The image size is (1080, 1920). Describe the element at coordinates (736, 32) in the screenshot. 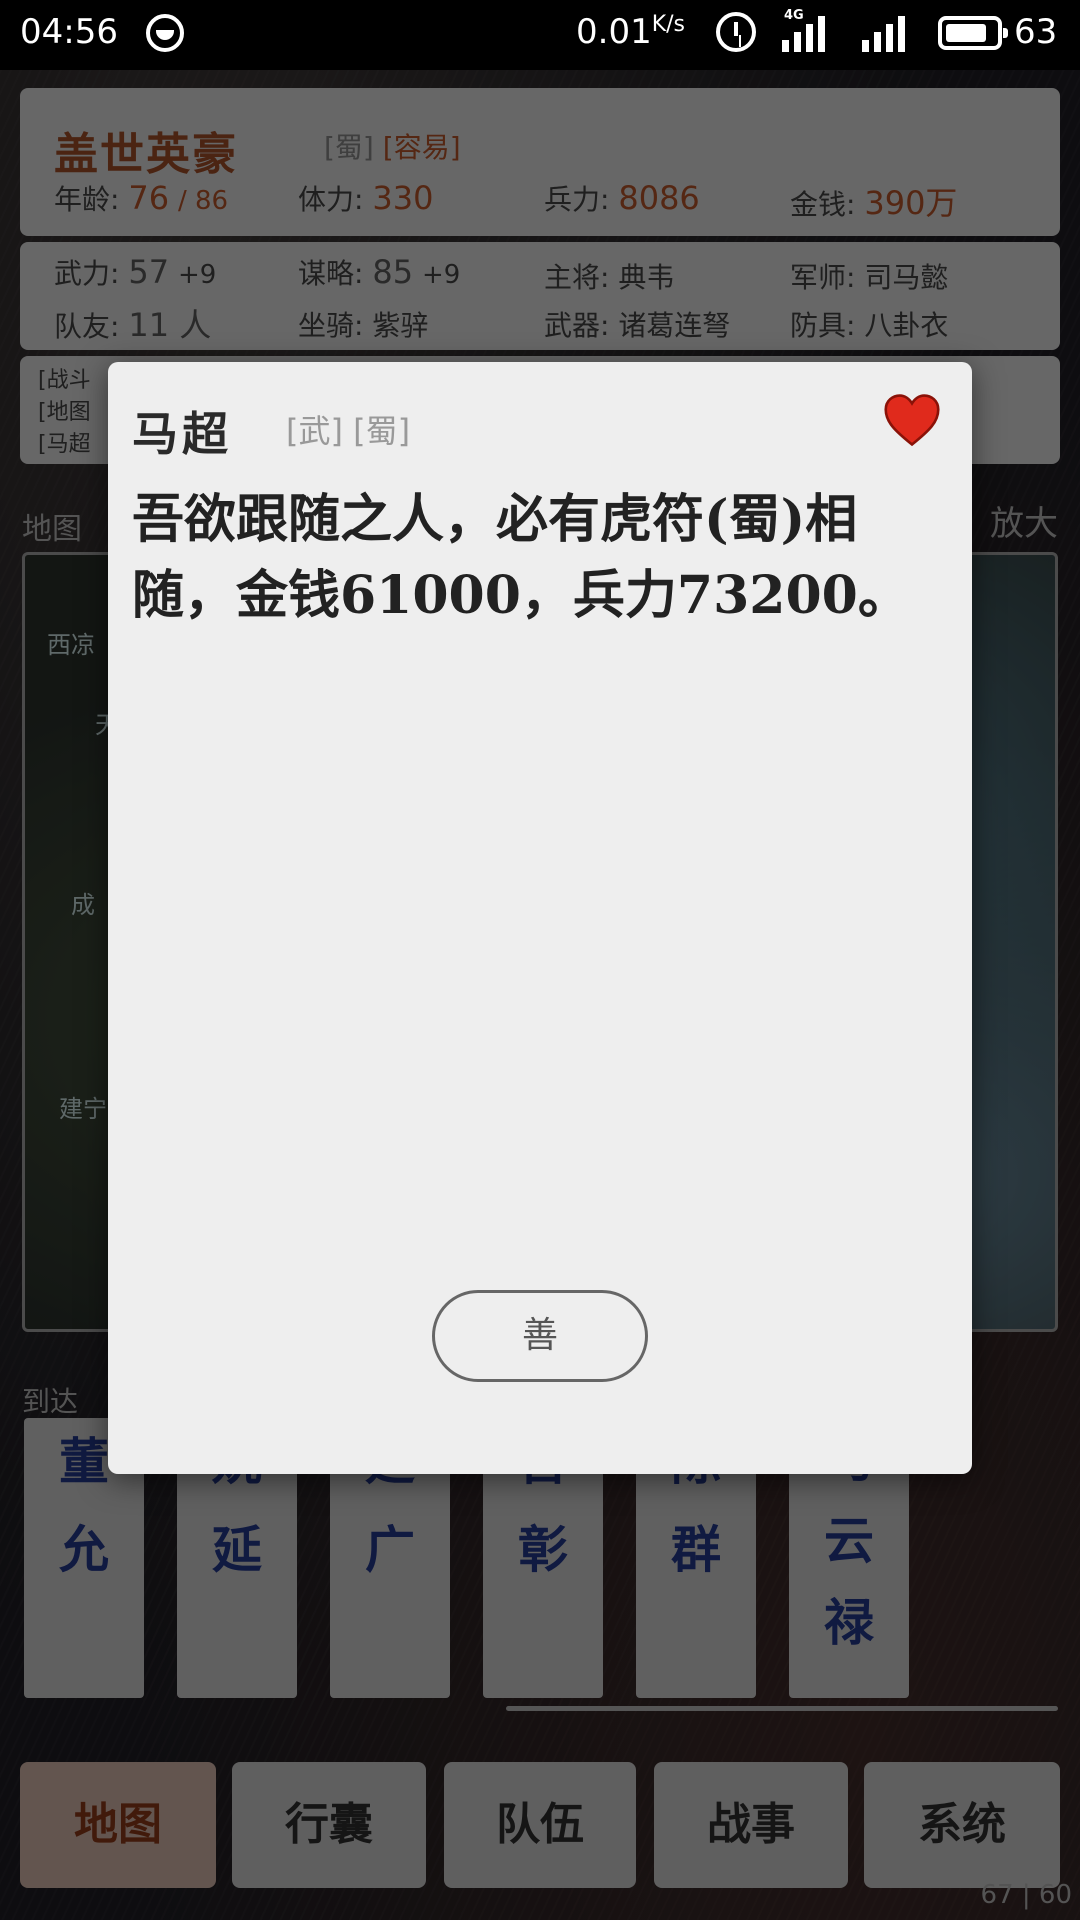

I see `alarm-icon` at that location.